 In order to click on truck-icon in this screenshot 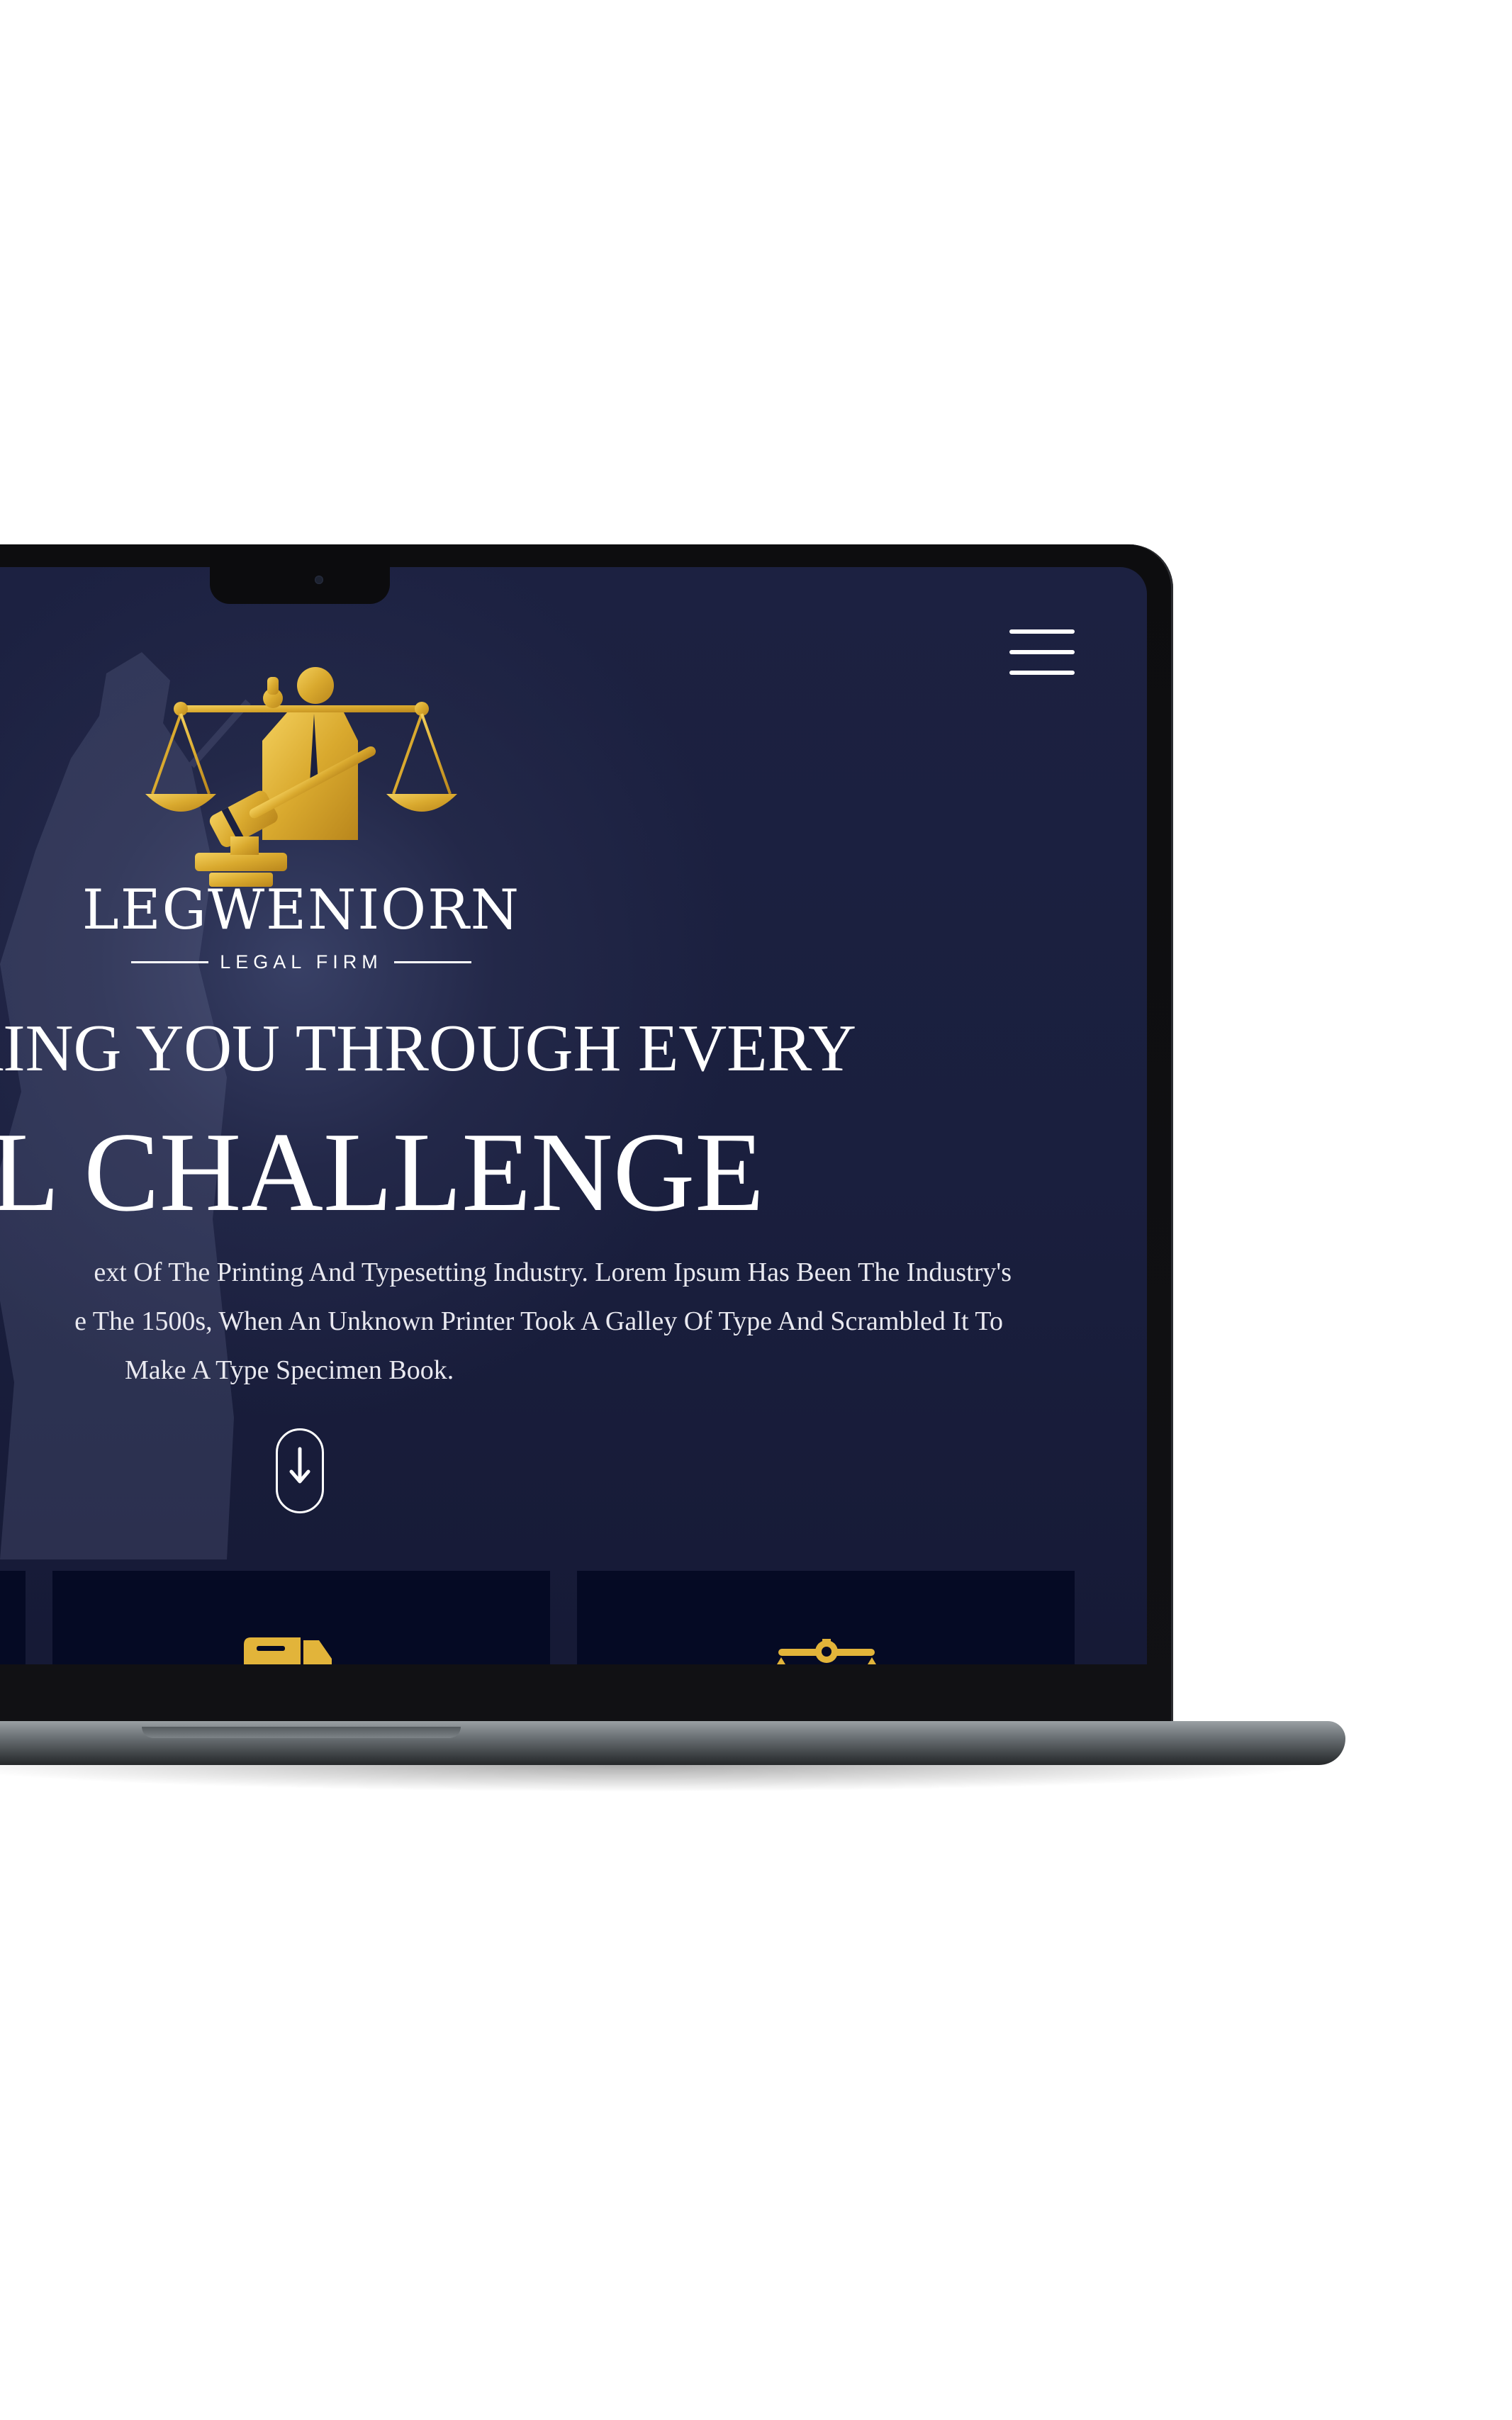, I will do `click(288, 1650)`.